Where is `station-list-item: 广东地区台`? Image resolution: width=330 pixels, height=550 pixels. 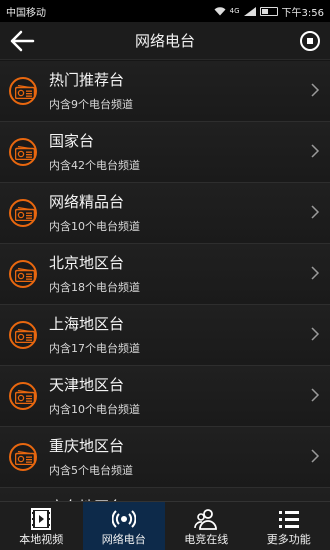 station-list-item: 广东地区台 is located at coordinates (165, 494).